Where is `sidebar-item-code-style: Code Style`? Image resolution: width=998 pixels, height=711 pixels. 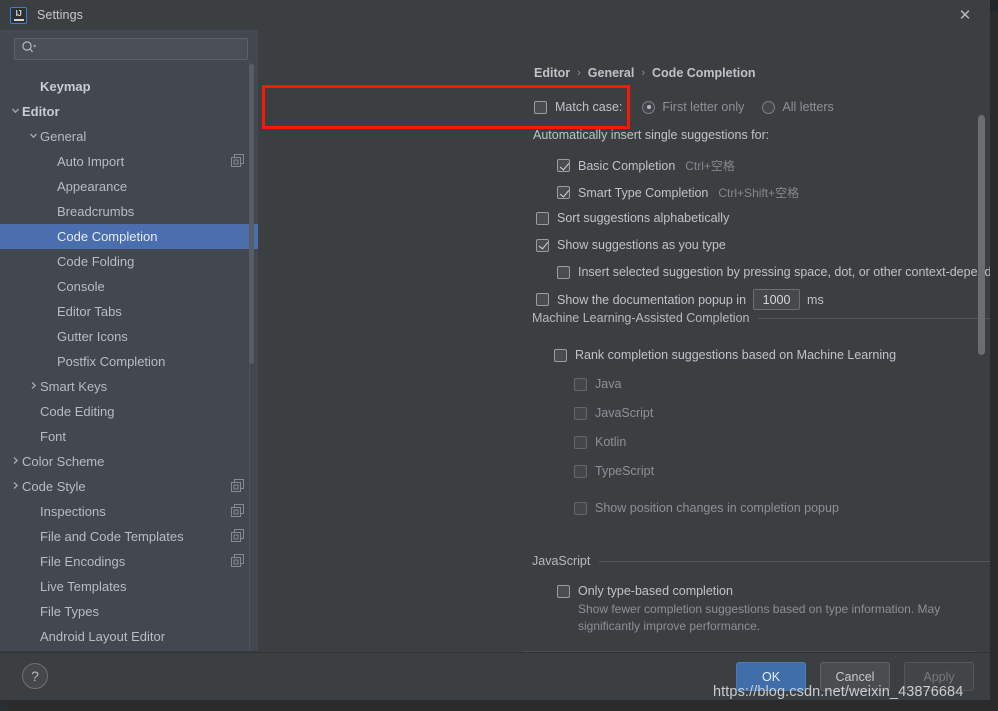
sidebar-item-code-style: Code Style is located at coordinates (129, 486).